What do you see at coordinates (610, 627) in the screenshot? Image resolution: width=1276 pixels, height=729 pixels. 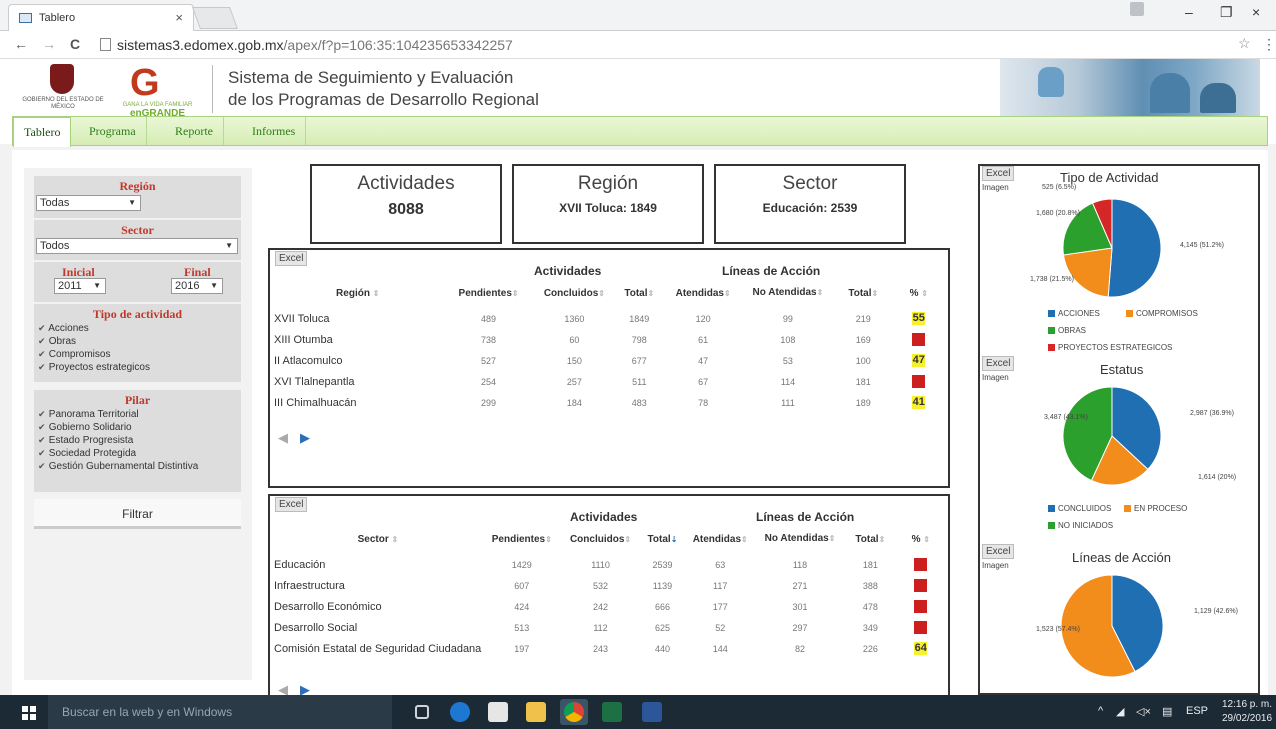 I see `table-row: Desarrollo Social 513 112 625 52 297 349 15` at bounding box center [610, 627].